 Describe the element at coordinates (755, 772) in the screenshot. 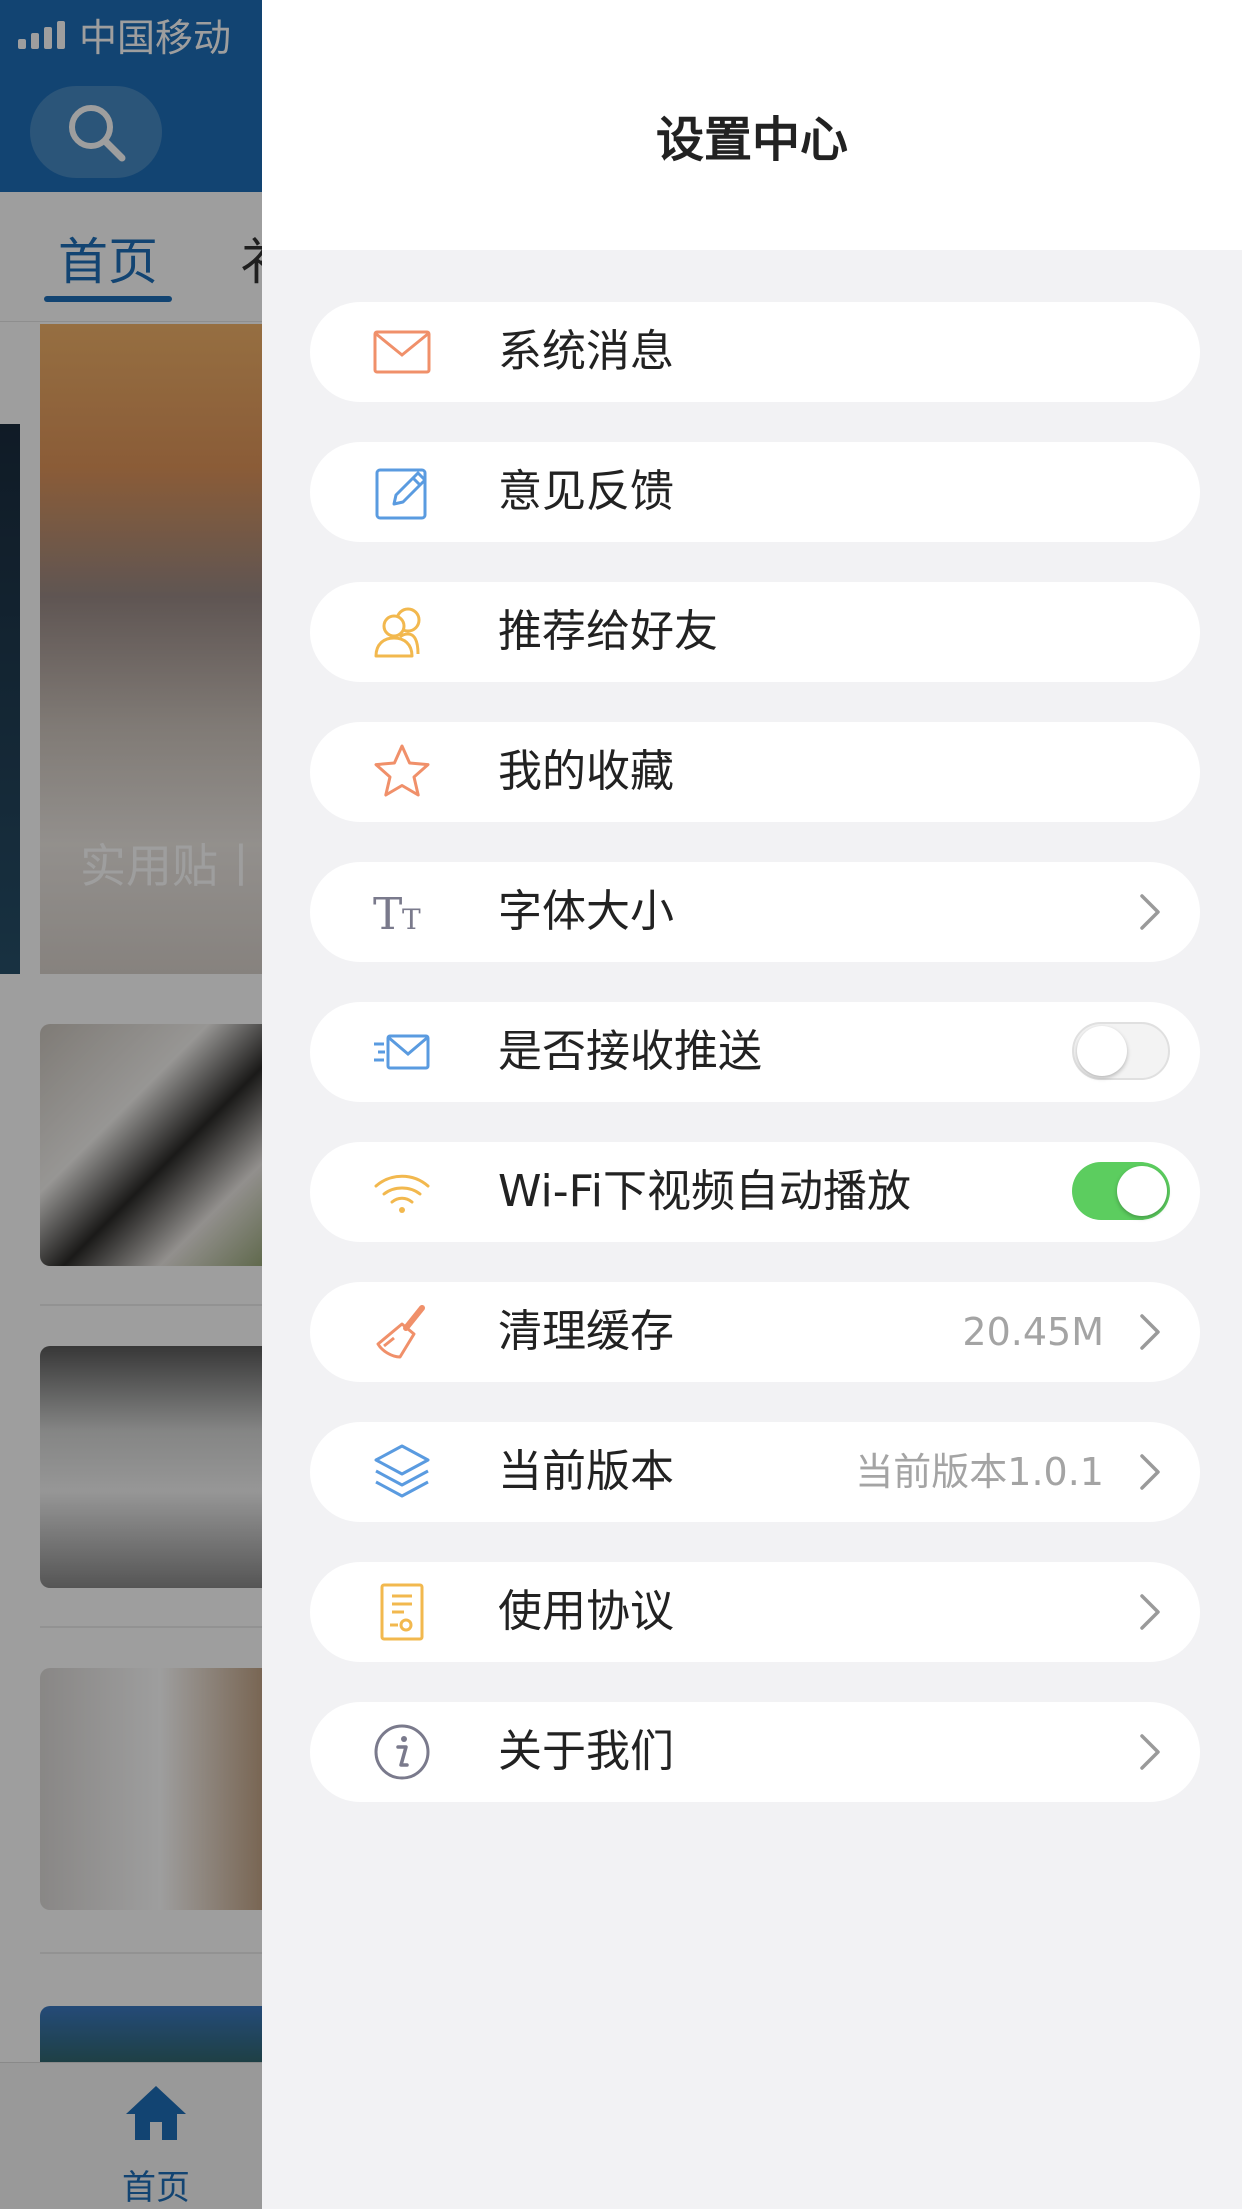

I see `settings-item-favorites: 我的收藏` at that location.